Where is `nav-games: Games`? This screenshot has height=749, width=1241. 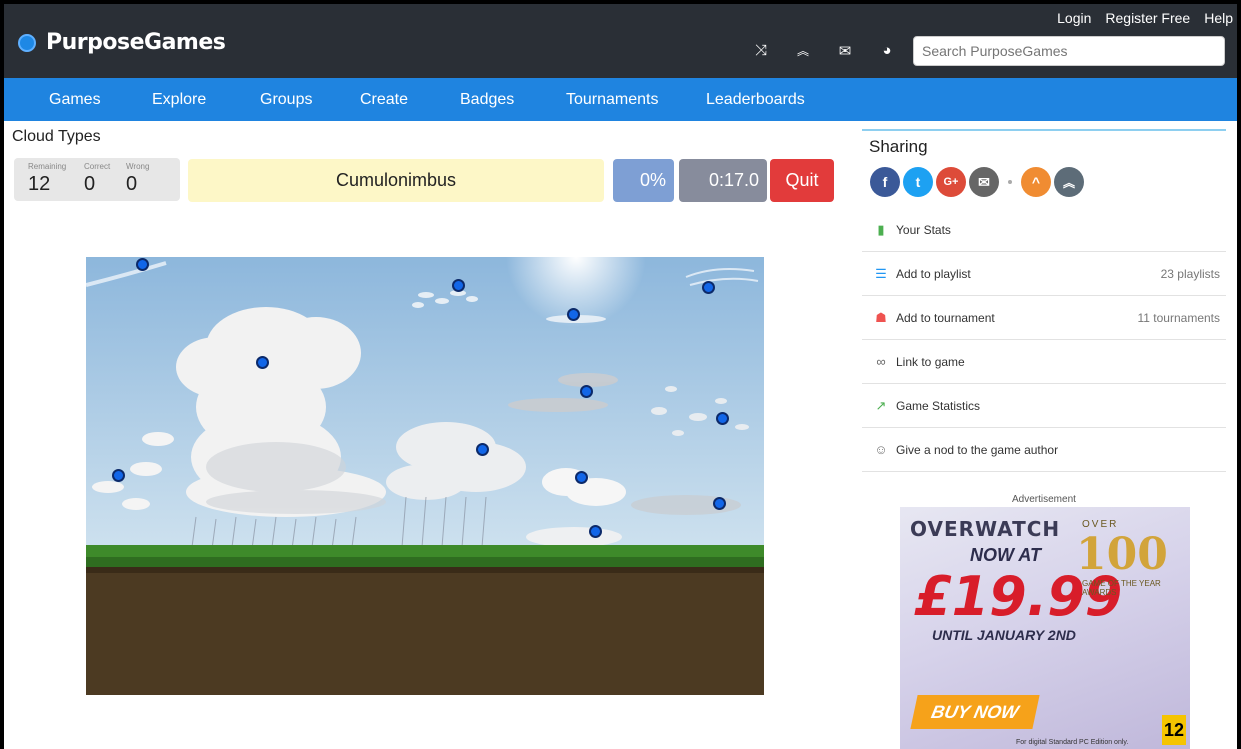
nav-games: Games is located at coordinates (75, 100).